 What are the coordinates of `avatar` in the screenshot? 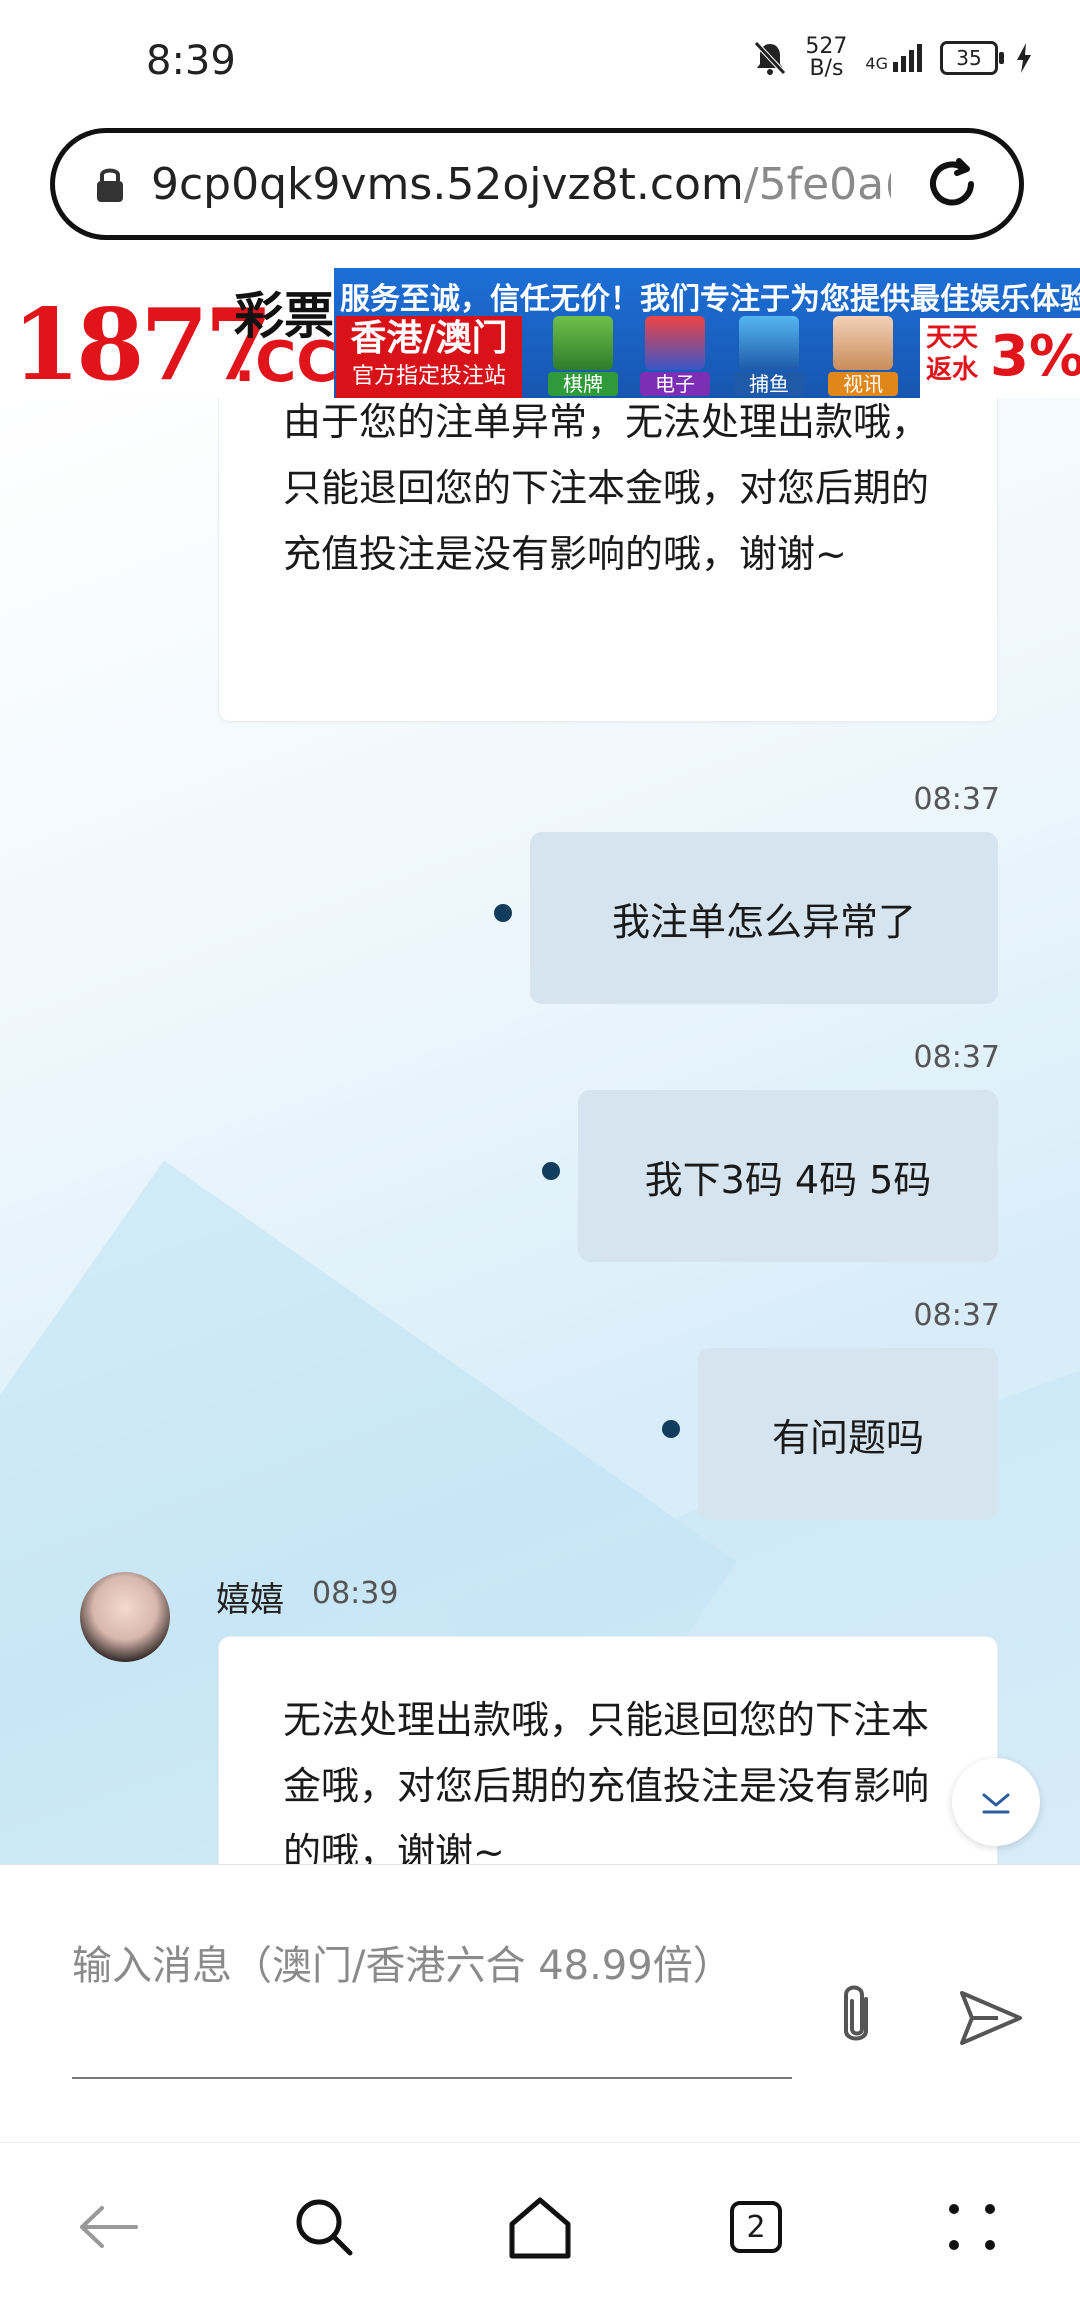 It's located at (125, 1617).